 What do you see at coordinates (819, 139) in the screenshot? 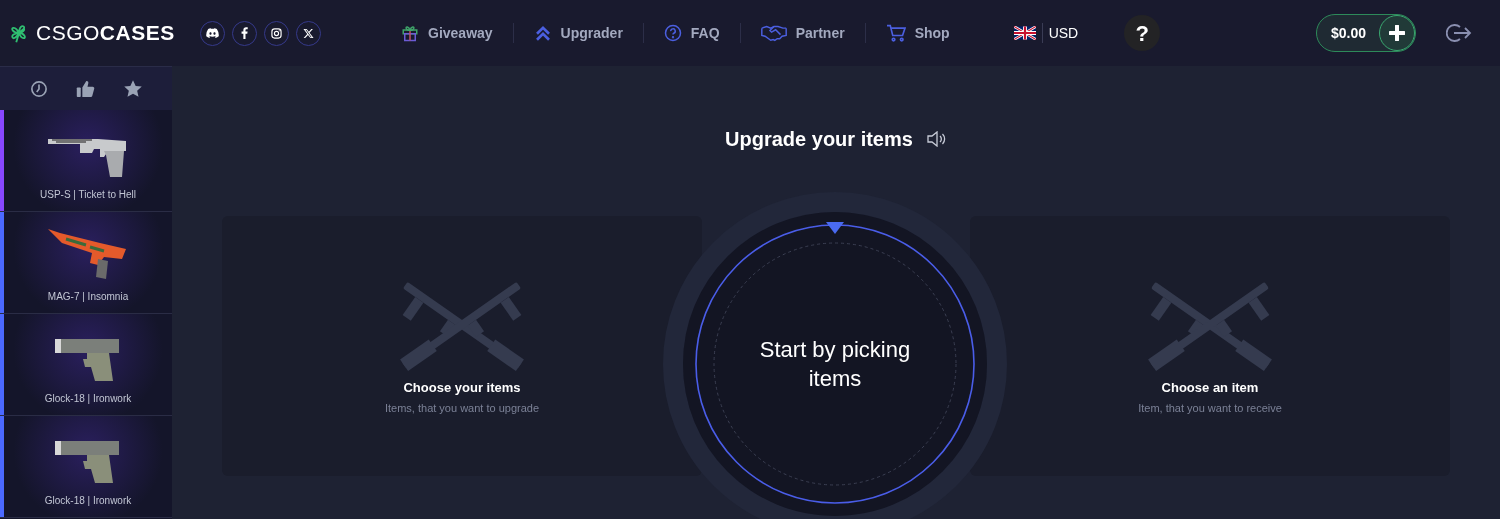
I see `page-title: Upgrade your items` at bounding box center [819, 139].